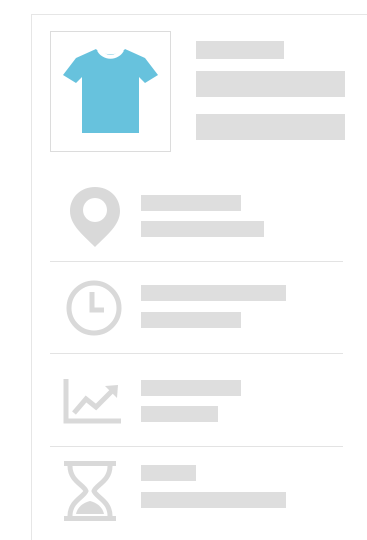  Describe the element at coordinates (93, 401) in the screenshot. I see `trend-chart-icon` at that location.